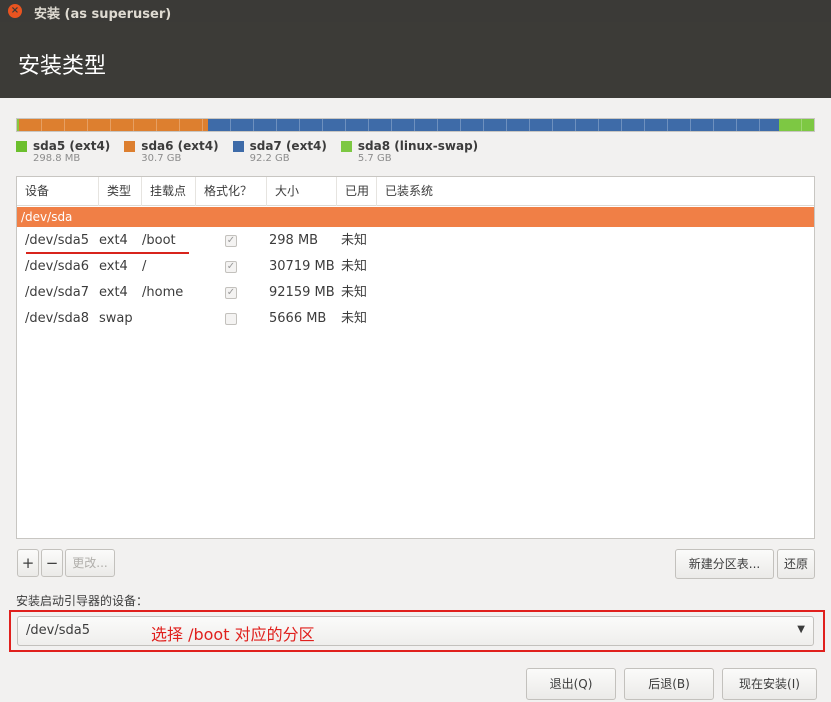  I want to click on table-row-disk: /dev/sda, so click(415, 217).